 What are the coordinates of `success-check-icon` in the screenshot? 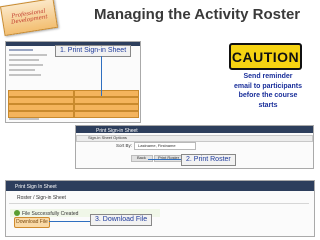 It's located at (17, 213).